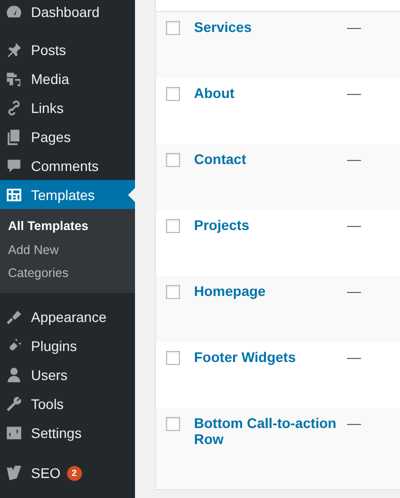 This screenshot has width=400, height=498. Describe the element at coordinates (67, 107) in the screenshot. I see `menu-item: Links` at that location.